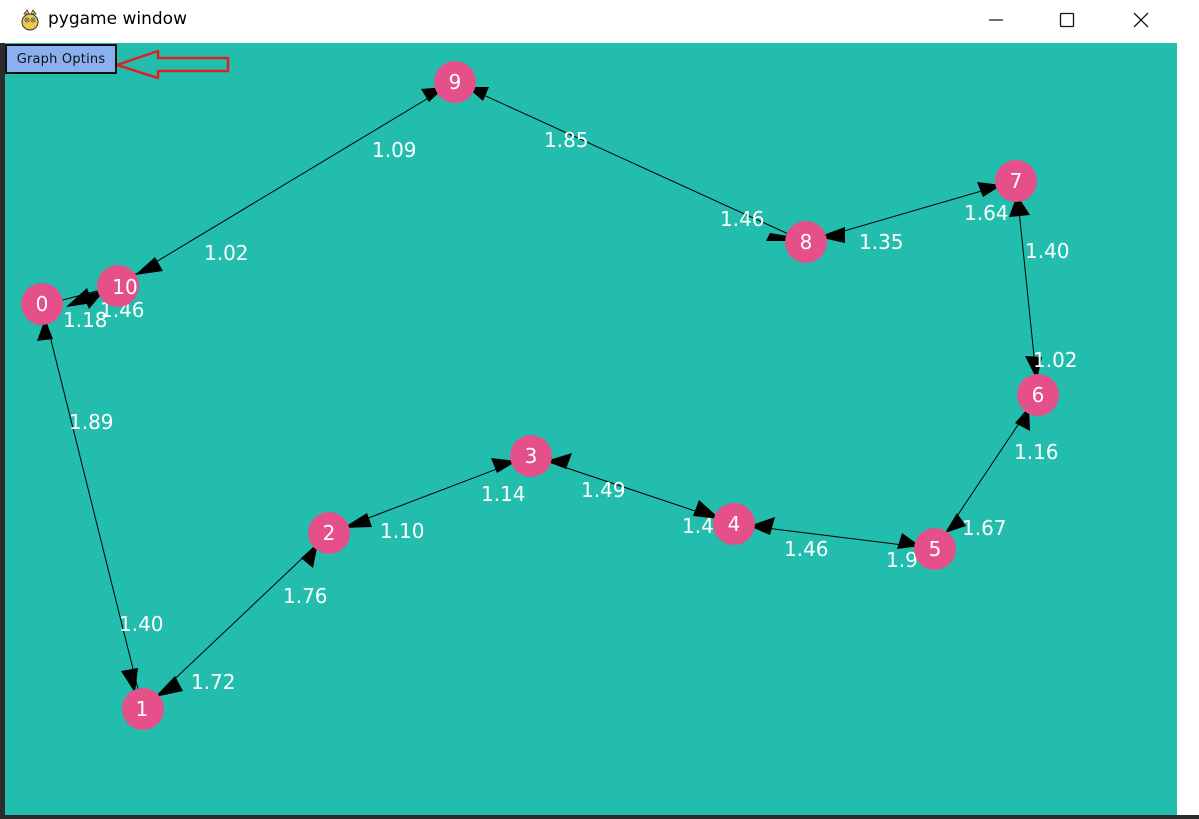  I want to click on node-label: 7, so click(1016, 181).